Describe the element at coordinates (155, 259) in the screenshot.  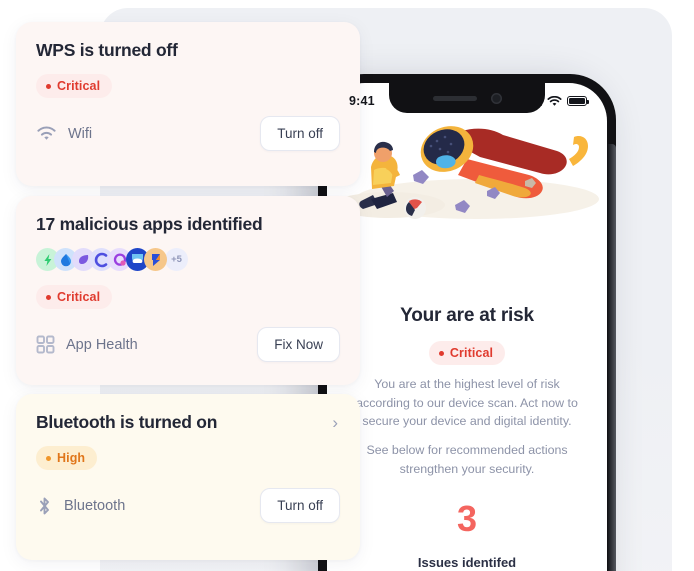
I see `app-icon-flag` at that location.